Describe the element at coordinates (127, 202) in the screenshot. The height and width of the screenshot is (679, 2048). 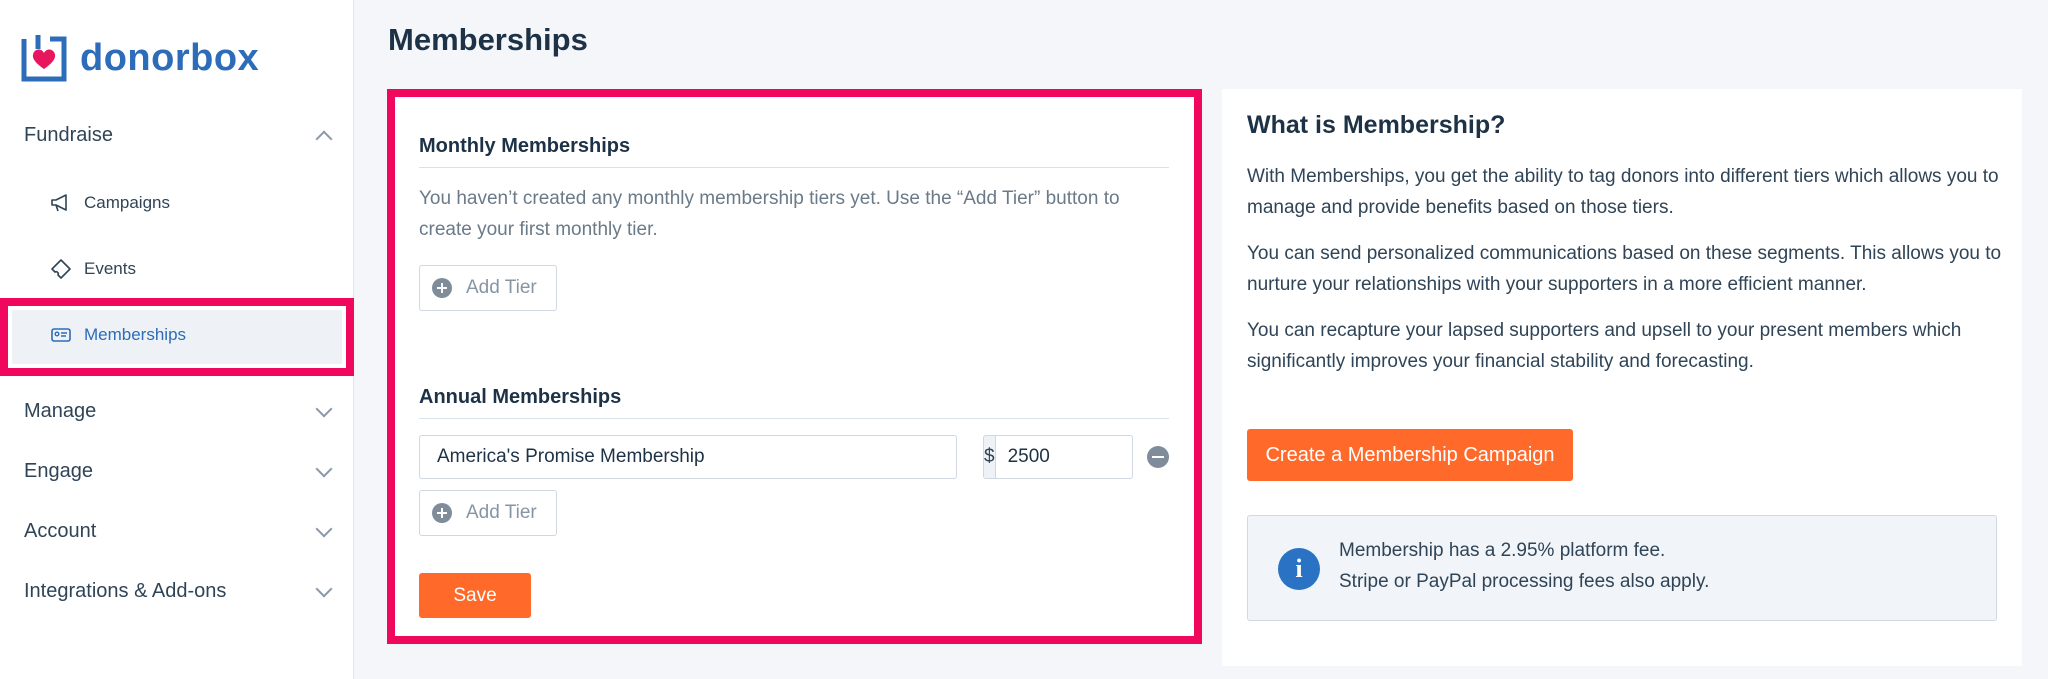
I see `sidebar-item-label: Campaigns` at that location.